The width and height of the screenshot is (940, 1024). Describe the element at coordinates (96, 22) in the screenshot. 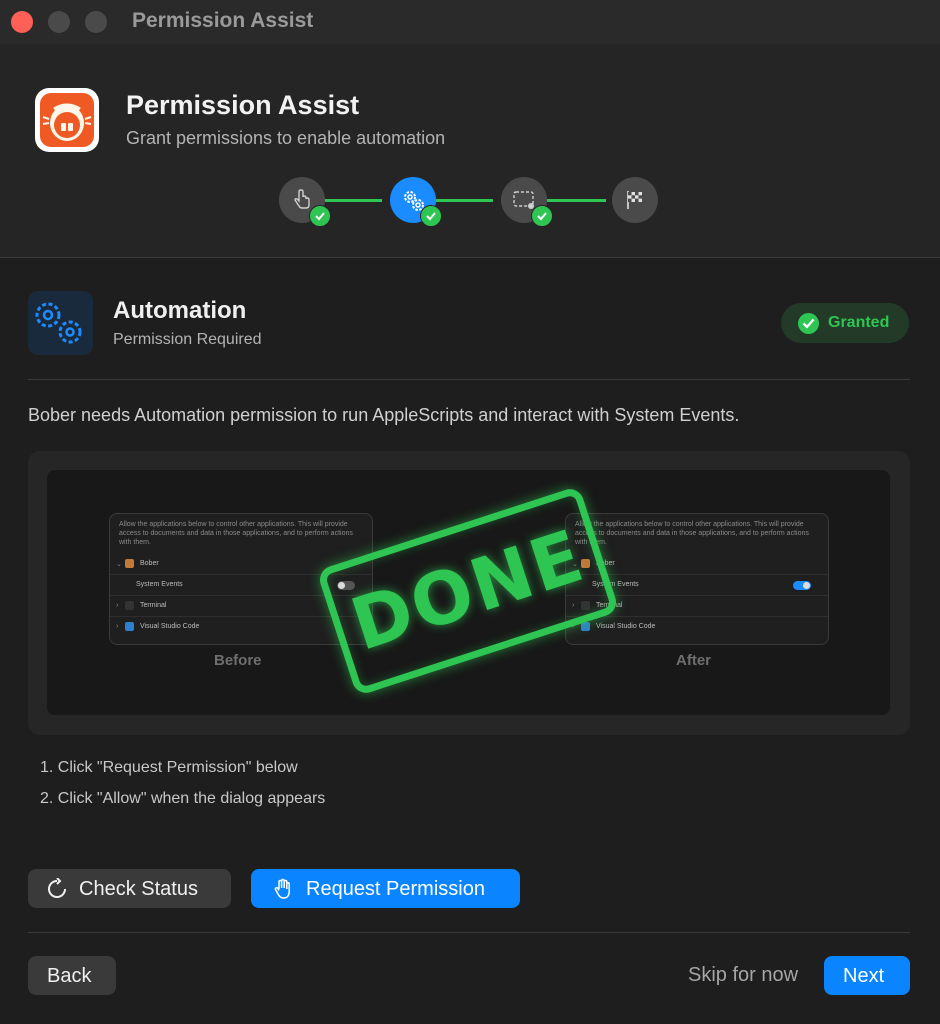

I see `zoom-window-button` at that location.